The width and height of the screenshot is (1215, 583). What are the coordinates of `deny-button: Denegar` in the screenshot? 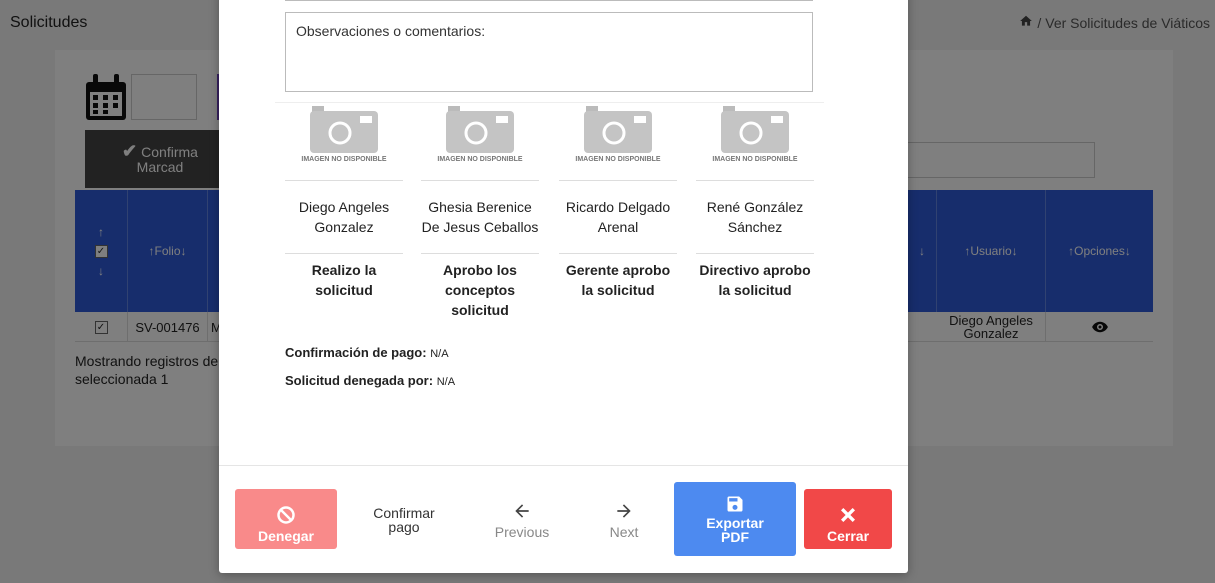 It's located at (286, 519).